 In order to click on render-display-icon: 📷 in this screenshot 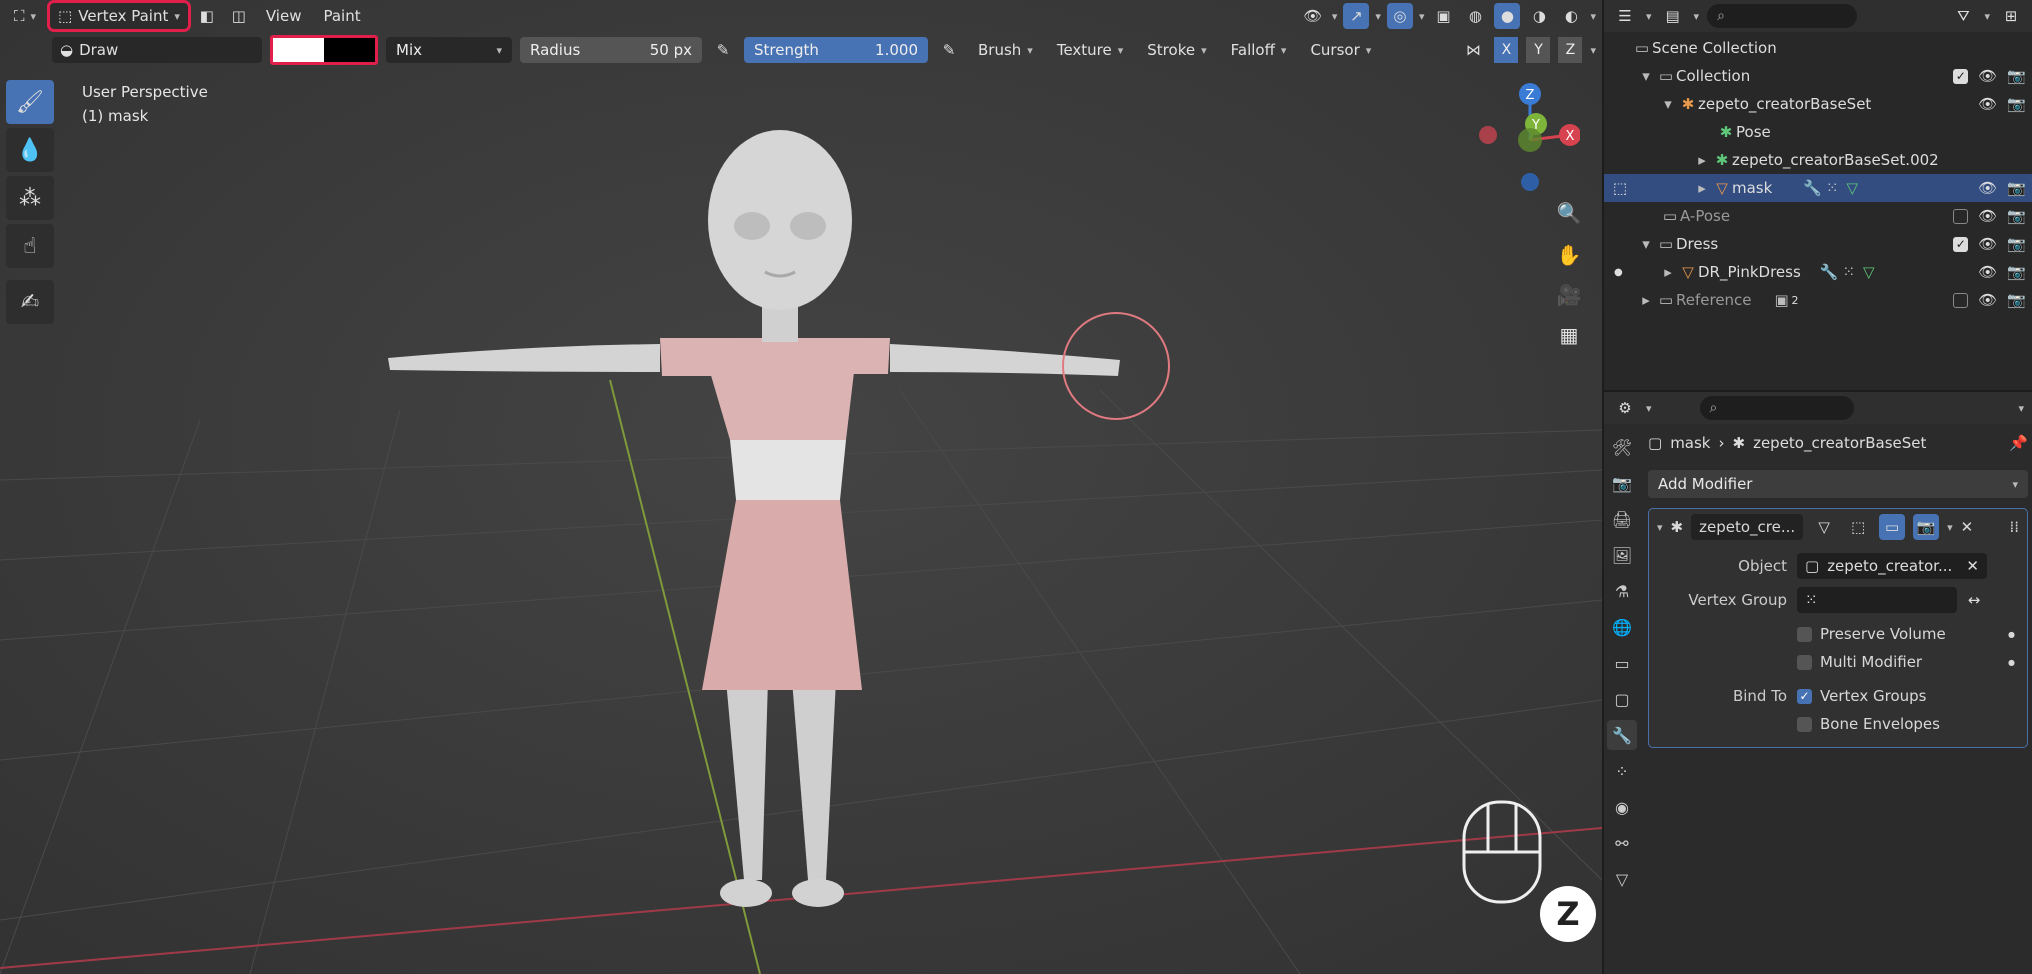, I will do `click(1926, 527)`.